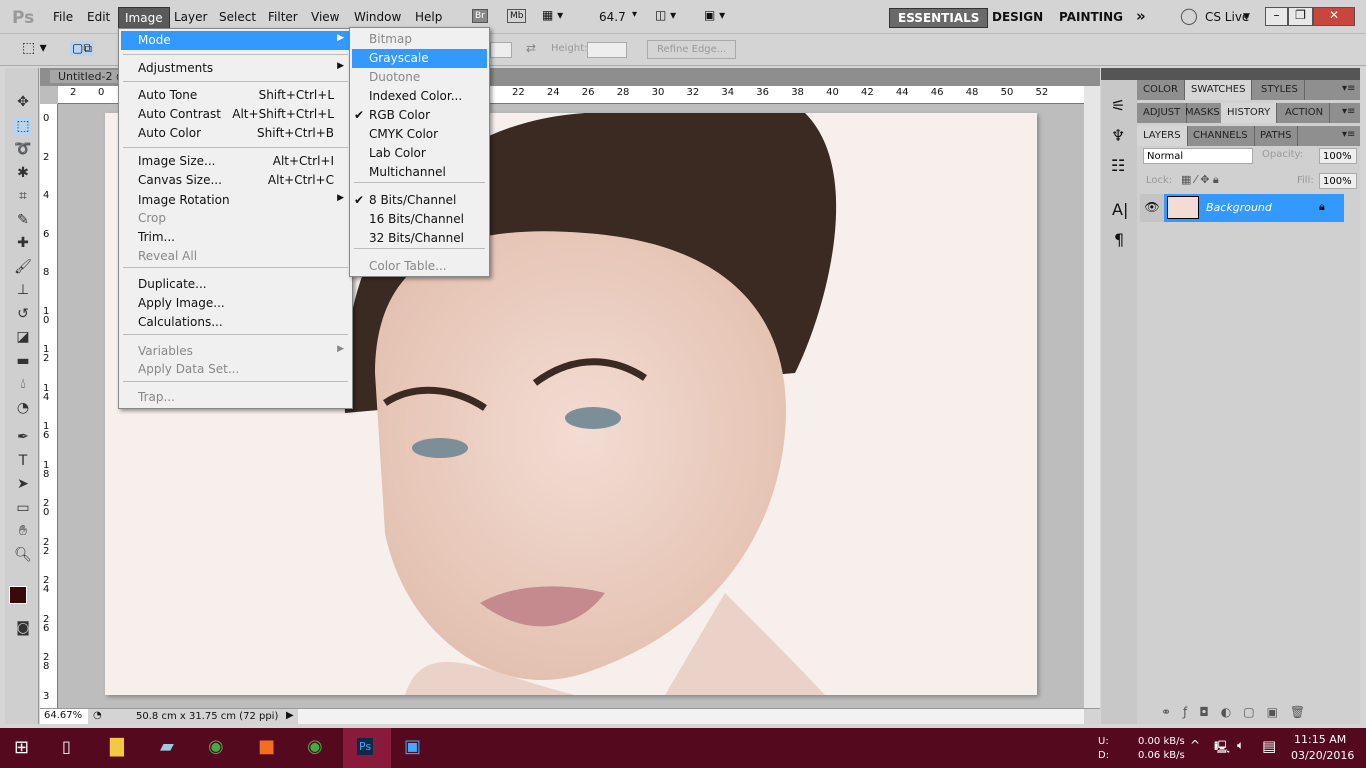 Image resolution: width=1366 pixels, height=768 pixels. What do you see at coordinates (377, 17) in the screenshot?
I see `menu-window: Window` at bounding box center [377, 17].